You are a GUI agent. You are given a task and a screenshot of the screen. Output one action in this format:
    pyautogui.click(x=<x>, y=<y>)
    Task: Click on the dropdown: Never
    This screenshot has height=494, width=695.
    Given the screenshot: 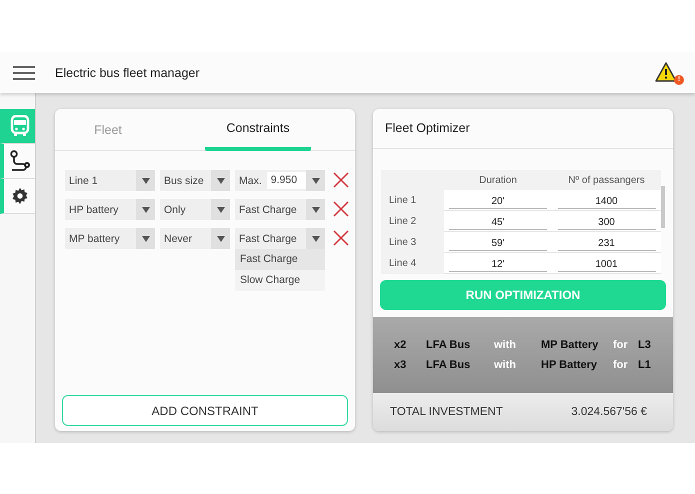 What is the action you would take?
    pyautogui.click(x=195, y=238)
    